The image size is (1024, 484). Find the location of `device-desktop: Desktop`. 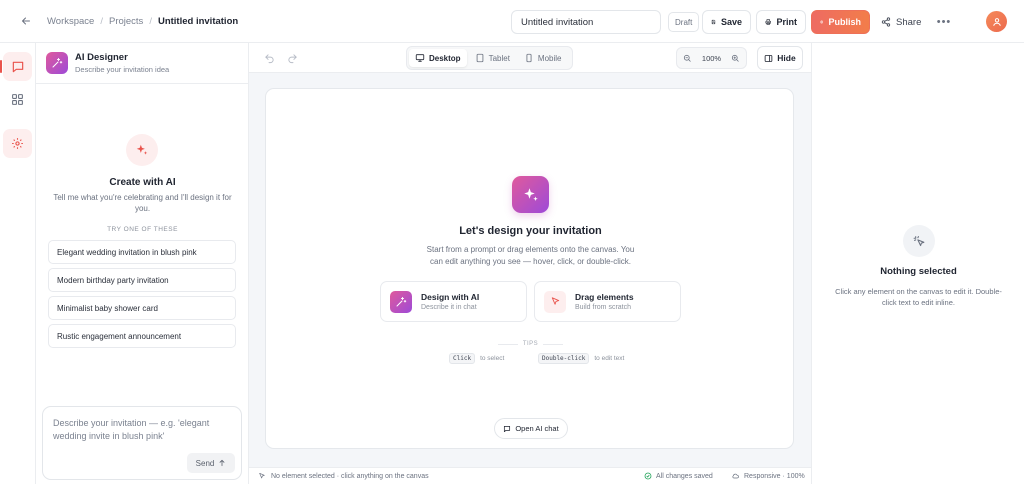

device-desktop: Desktop is located at coordinates (438, 58).